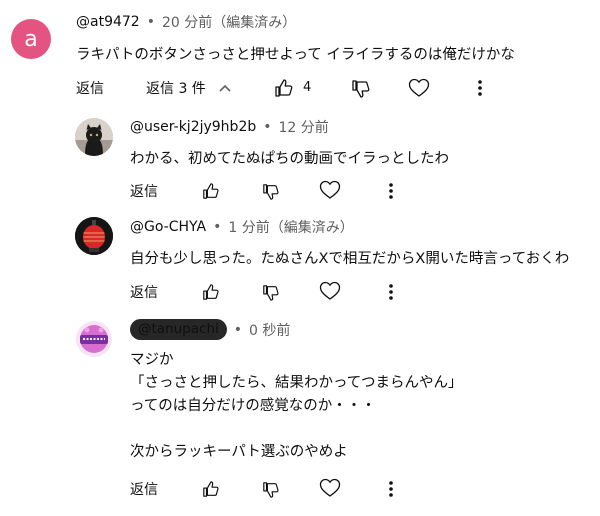  What do you see at coordinates (239, 452) in the screenshot?
I see `comment-line: 次からラッキーパト選ぶのやめよ` at bounding box center [239, 452].